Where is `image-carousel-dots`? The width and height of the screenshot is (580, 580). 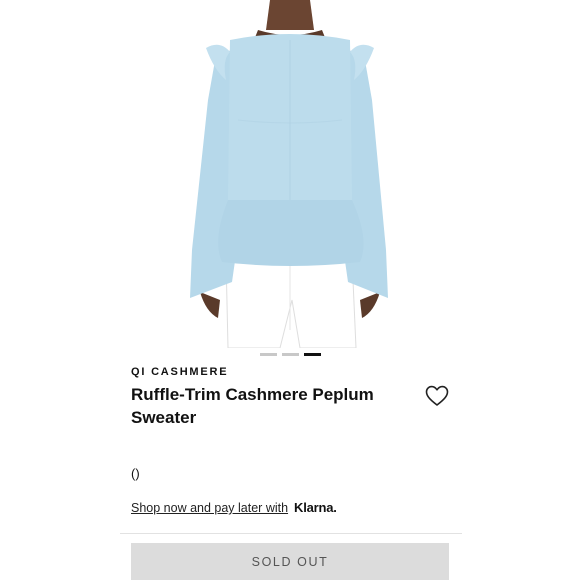
image-carousel-dots is located at coordinates (290, 354).